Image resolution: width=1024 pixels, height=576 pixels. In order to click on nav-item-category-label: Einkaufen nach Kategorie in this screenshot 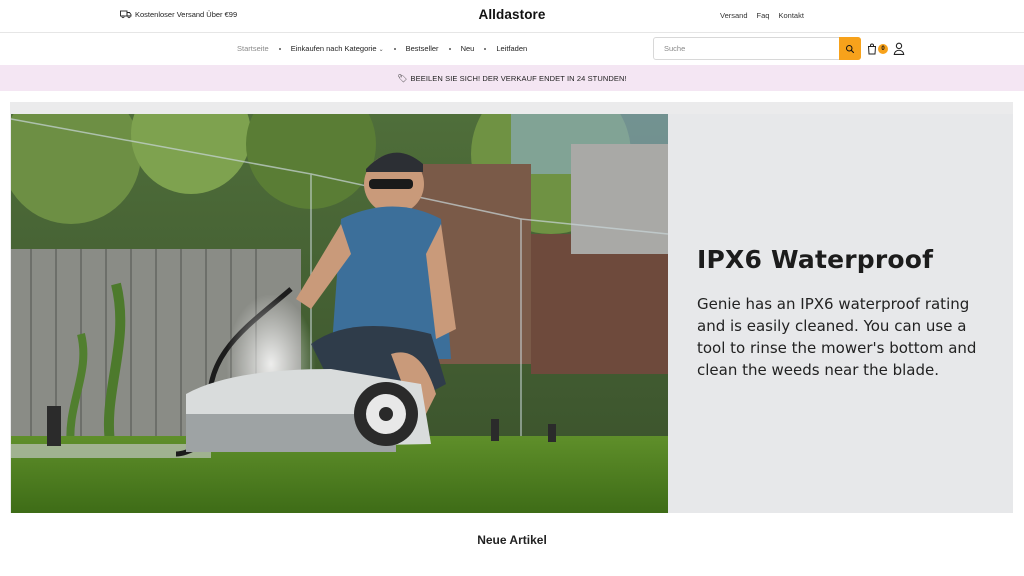, I will do `click(333, 48)`.